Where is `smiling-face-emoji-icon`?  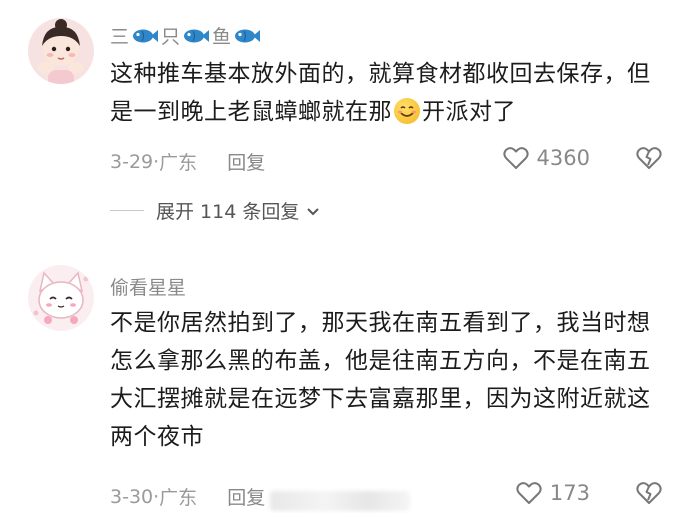 smiling-face-emoji-icon is located at coordinates (407, 111).